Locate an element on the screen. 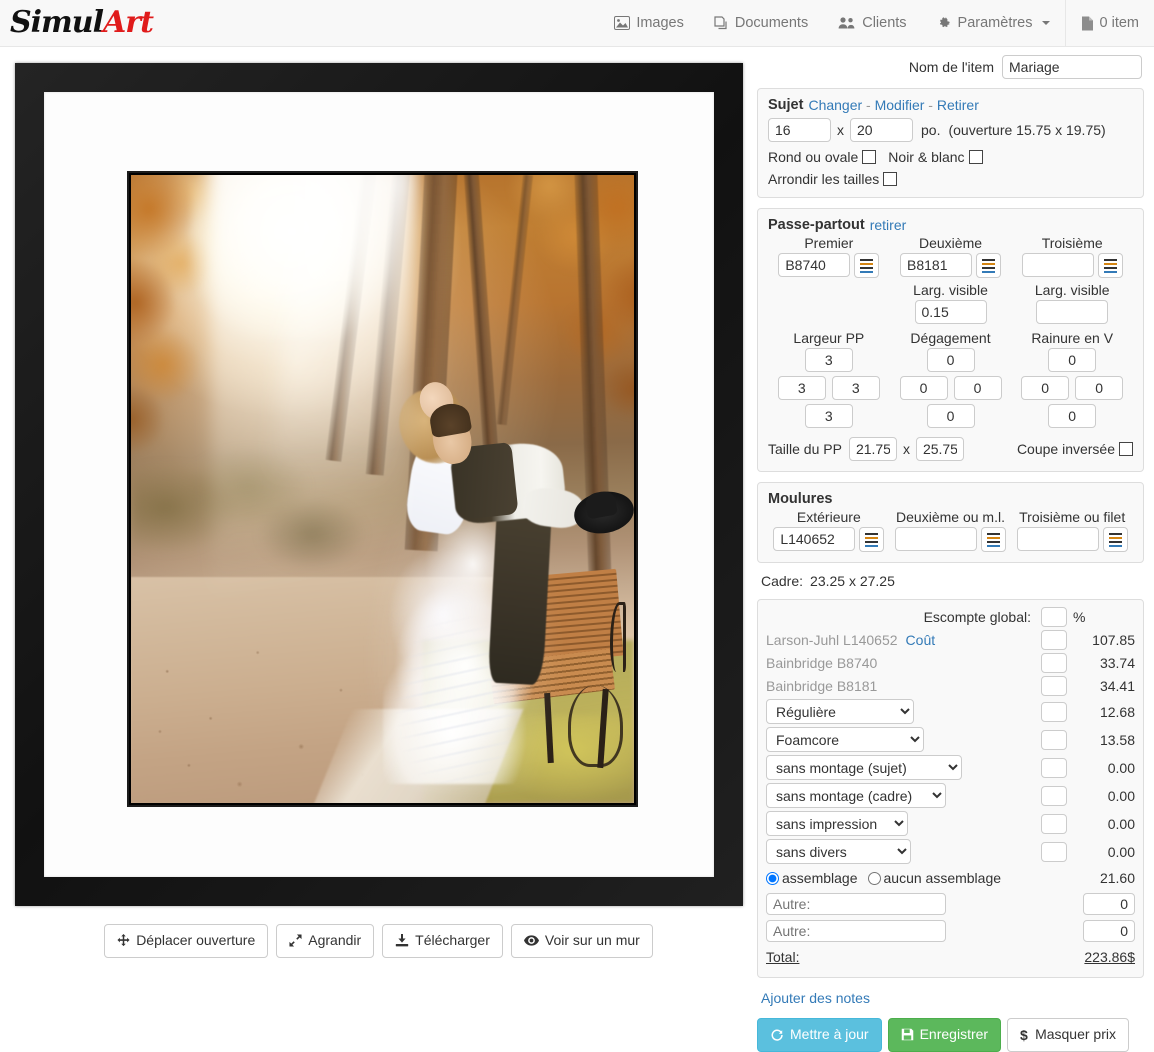  passepartout-size-height is located at coordinates (940, 449).